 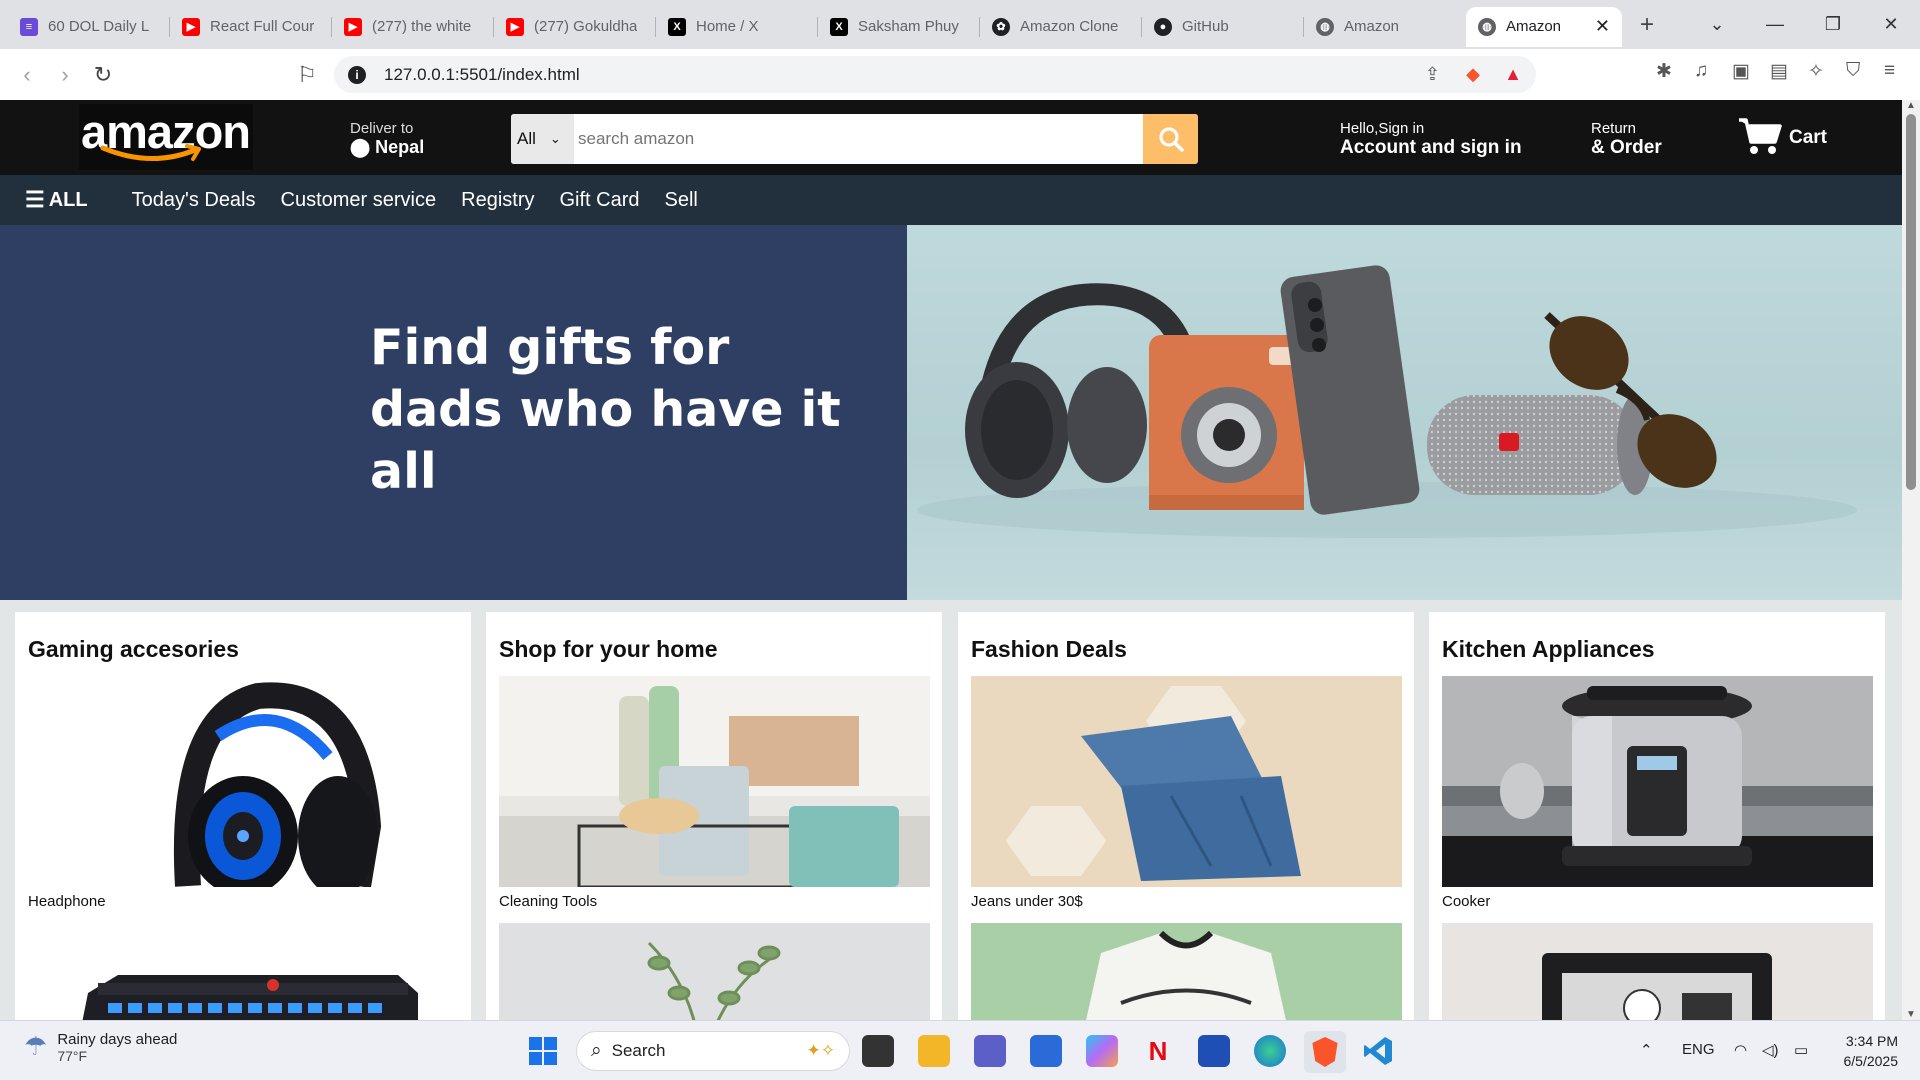 I want to click on url-text: 127.0.0.1:5501/index.html, so click(x=482, y=75).